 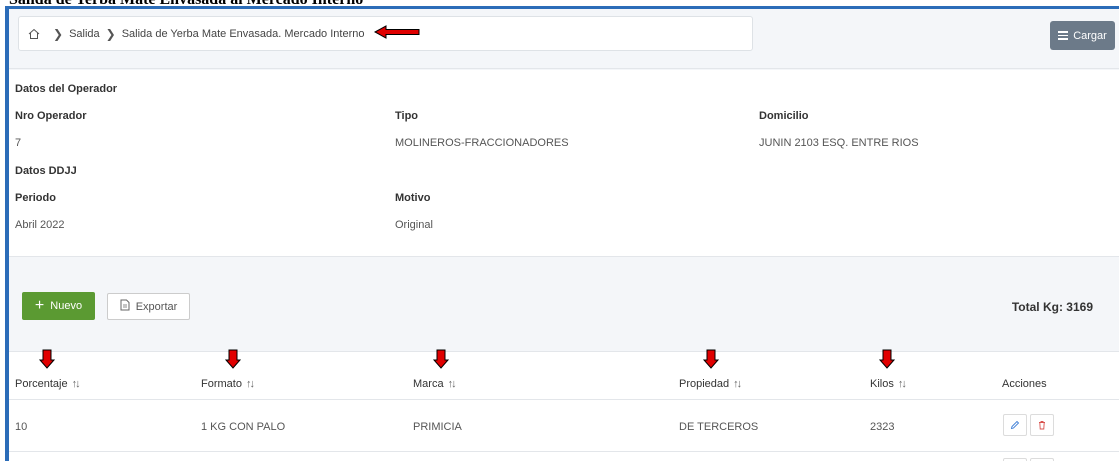 What do you see at coordinates (221, 384) in the screenshot?
I see `column-label: Formato` at bounding box center [221, 384].